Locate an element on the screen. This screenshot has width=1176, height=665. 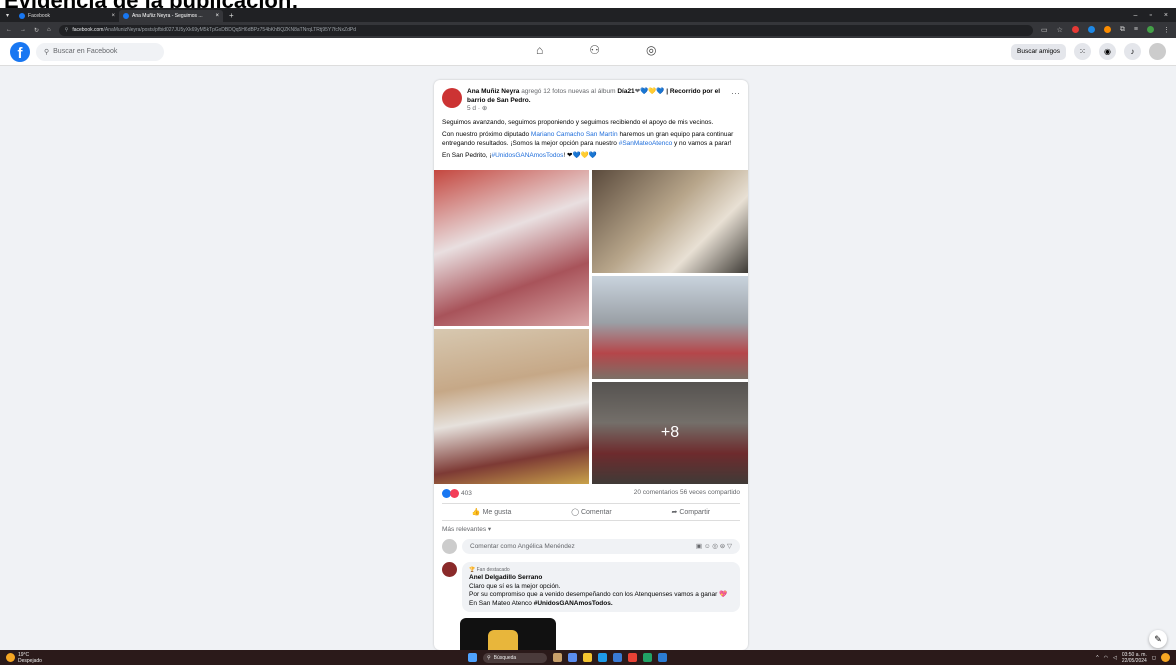
notifications-bell-icon: ♪ is located at coordinates (1132, 51).